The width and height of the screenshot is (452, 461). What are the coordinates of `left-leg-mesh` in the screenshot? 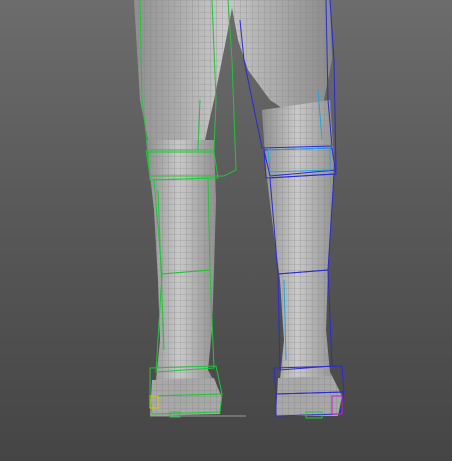 It's located at (183, 275).